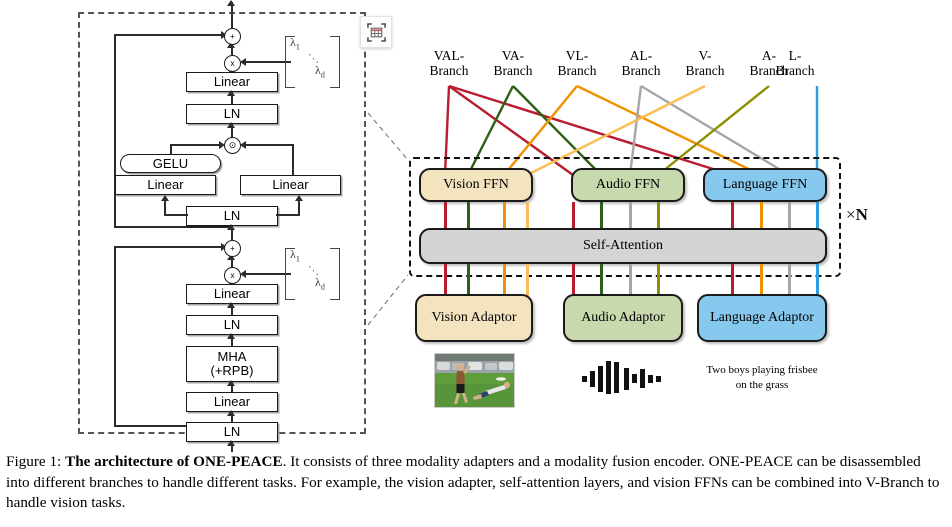 Image resolution: width=952 pixels, height=527 pixels. I want to click on port-audio-al, so click(630, 216).